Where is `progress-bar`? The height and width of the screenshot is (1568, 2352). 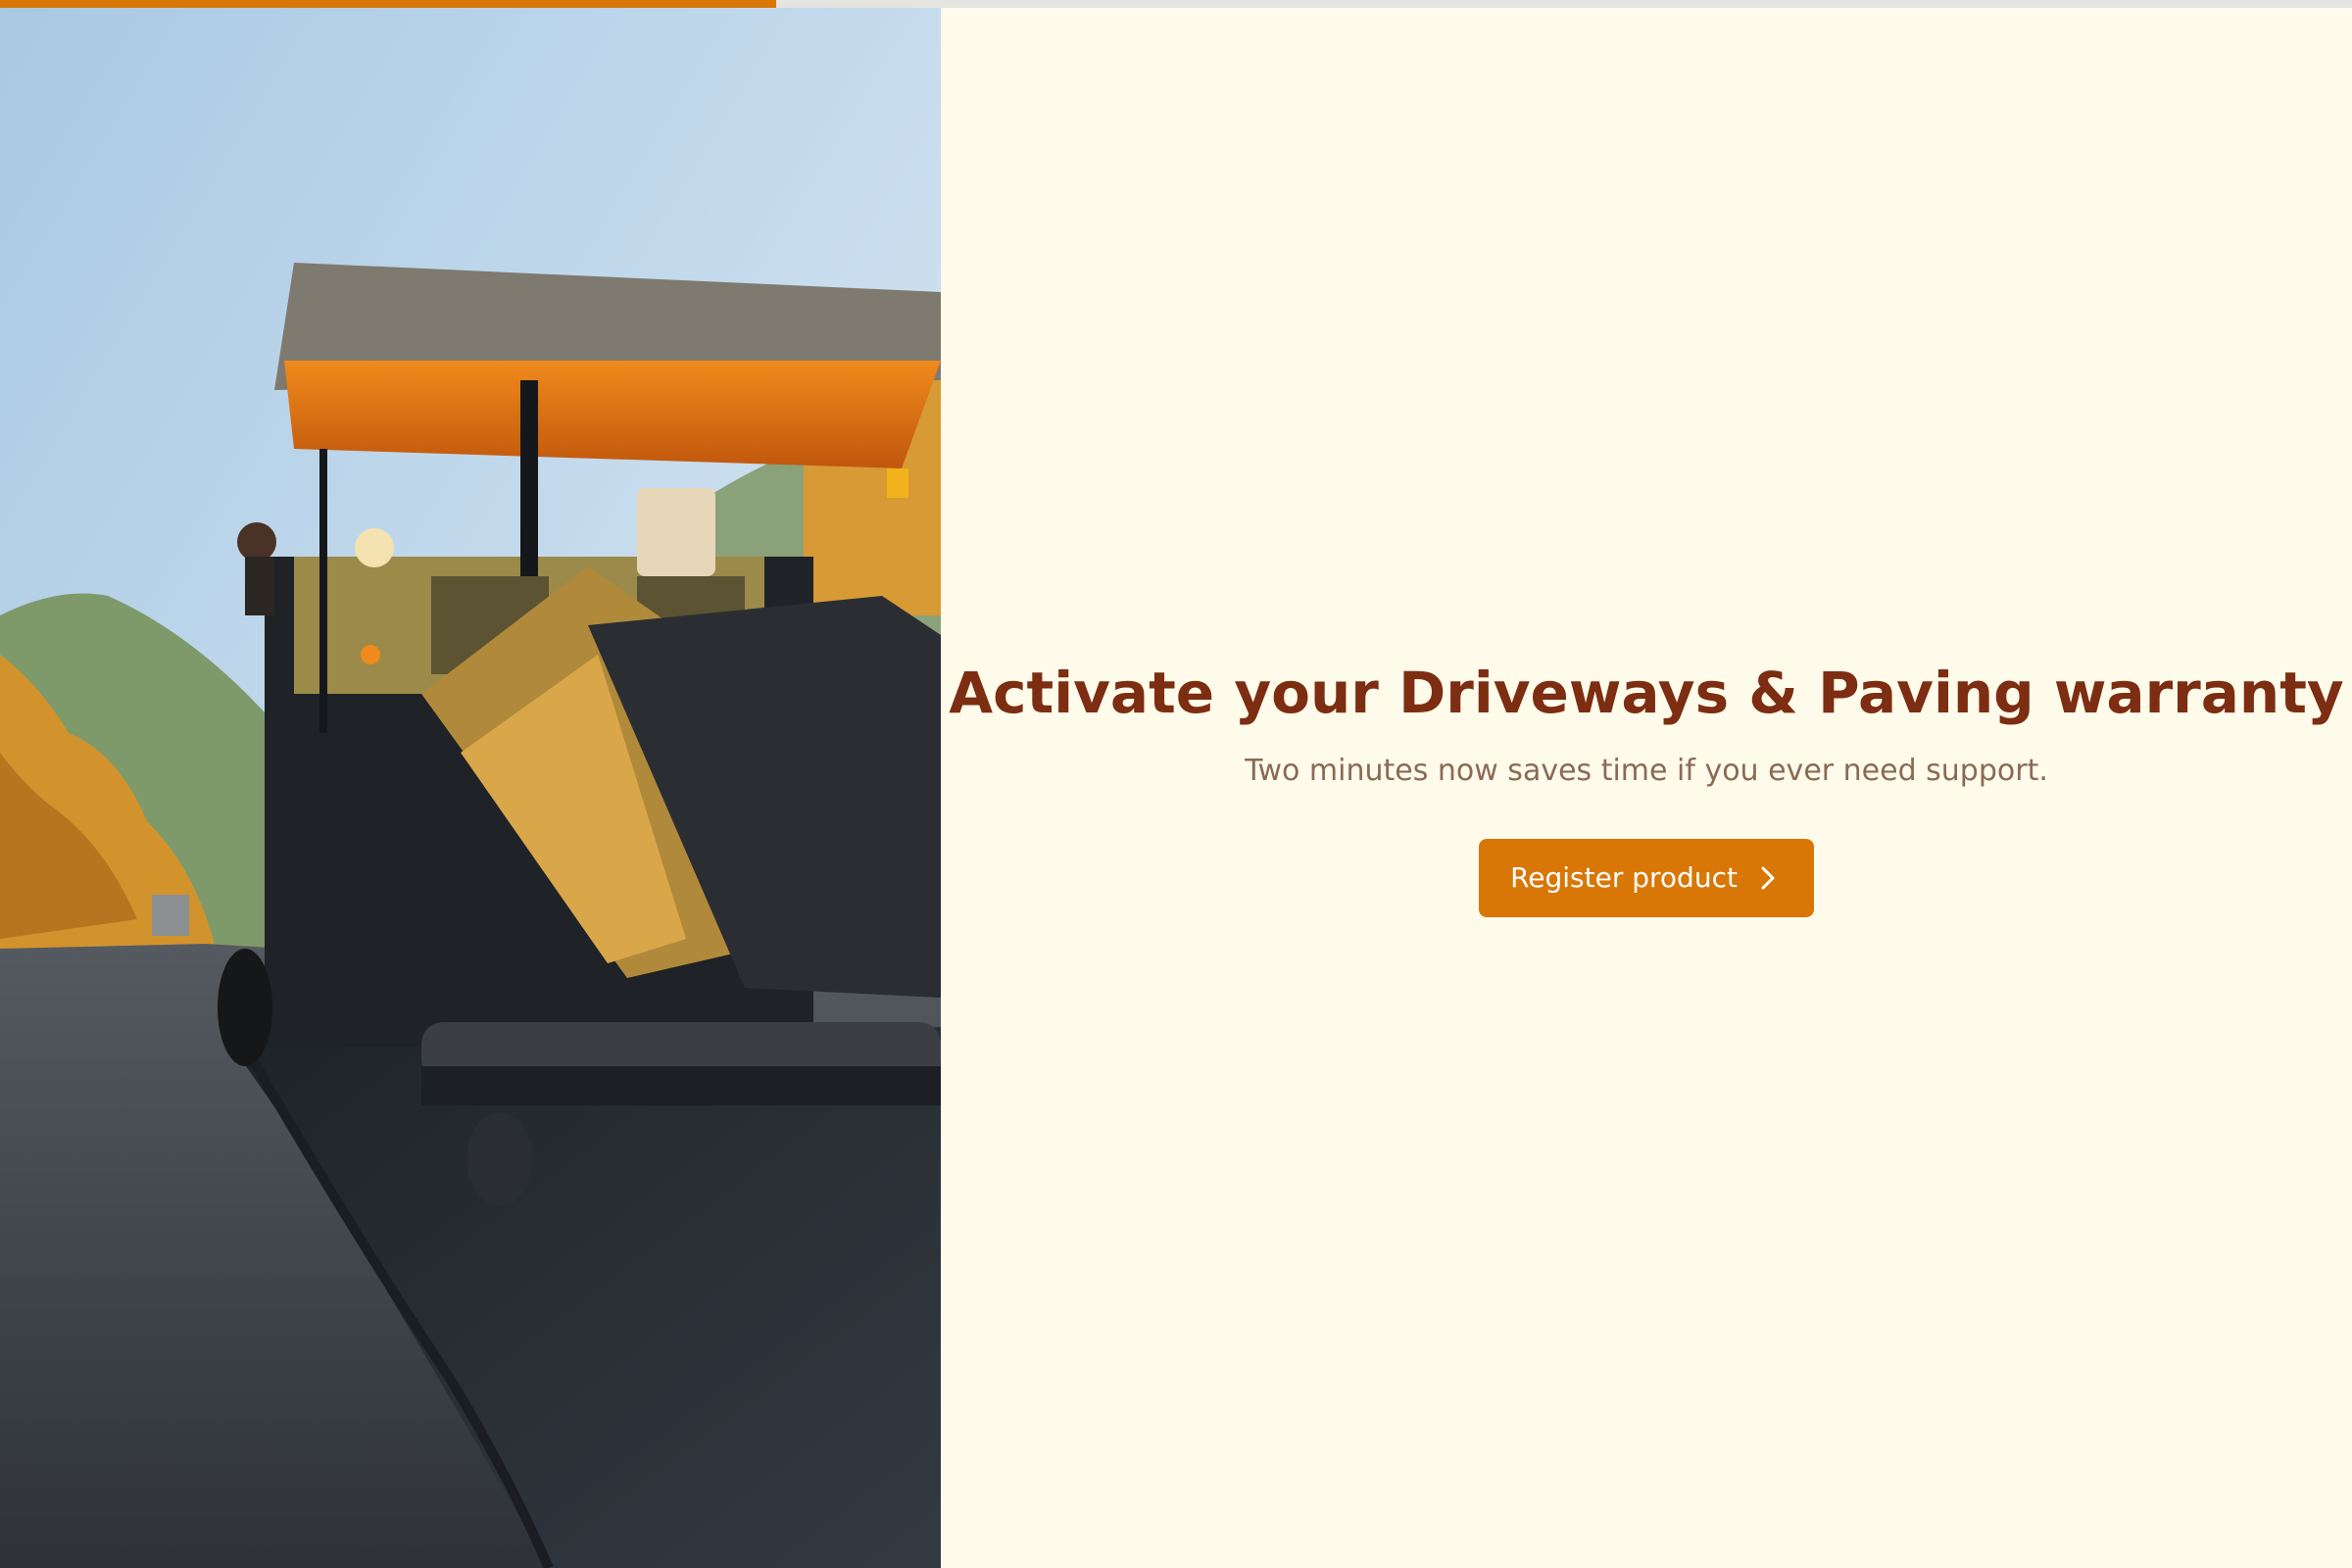
progress-bar is located at coordinates (1176, 4).